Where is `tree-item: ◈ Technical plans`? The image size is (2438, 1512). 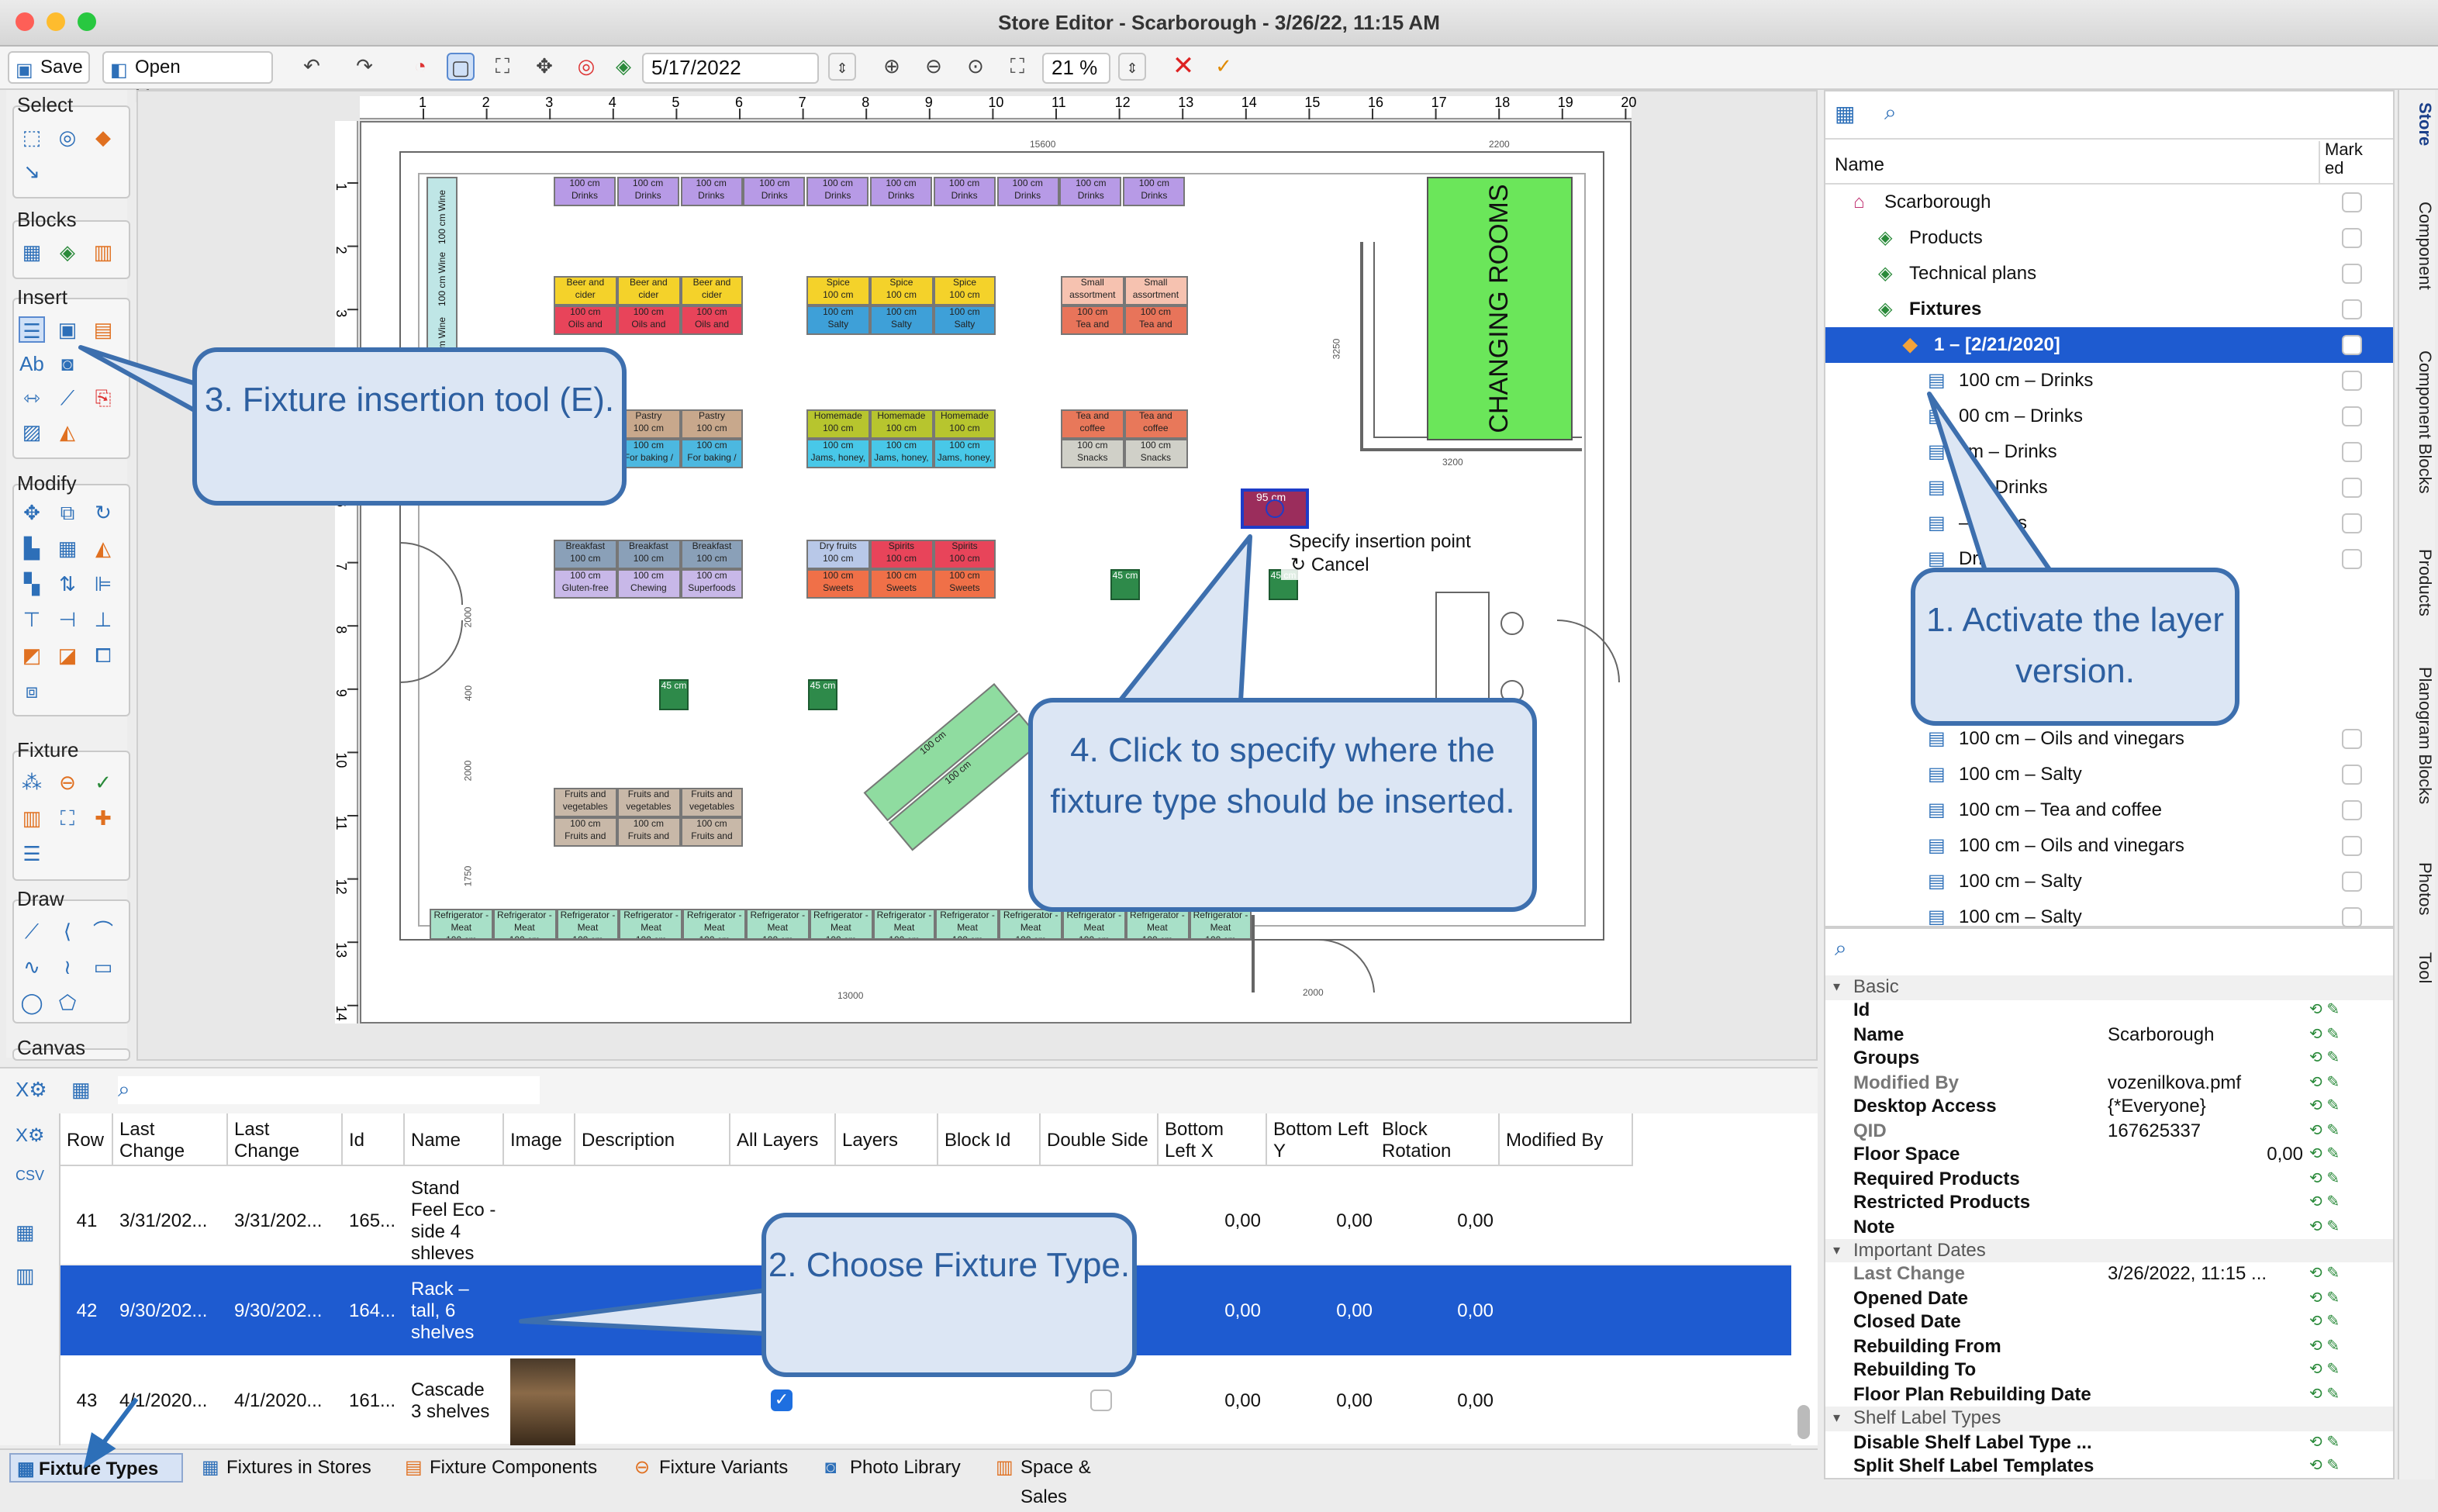
tree-item: ◈ Technical plans is located at coordinates (2109, 274).